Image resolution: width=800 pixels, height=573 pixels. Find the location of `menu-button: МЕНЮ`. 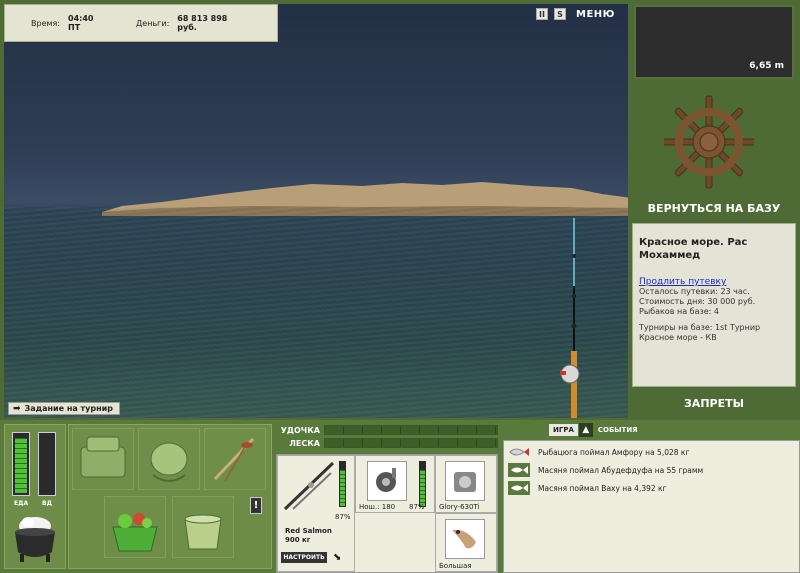

menu-button: МЕНЮ is located at coordinates (595, 14).